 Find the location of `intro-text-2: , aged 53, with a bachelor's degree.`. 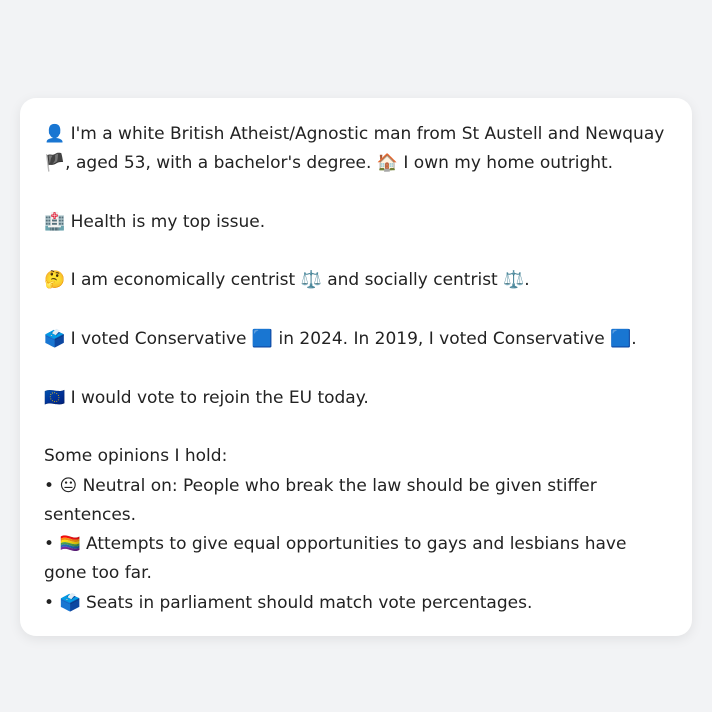

intro-text-2: , aged 53, with a bachelor's degree. is located at coordinates (218, 163).